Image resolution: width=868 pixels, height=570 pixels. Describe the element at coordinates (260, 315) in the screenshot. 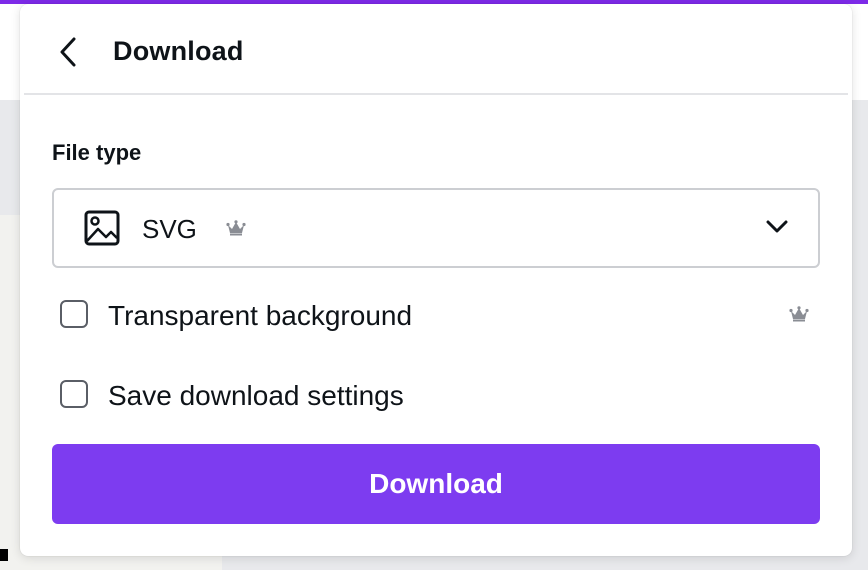

I see `transparent-background-label: Transparent background` at that location.